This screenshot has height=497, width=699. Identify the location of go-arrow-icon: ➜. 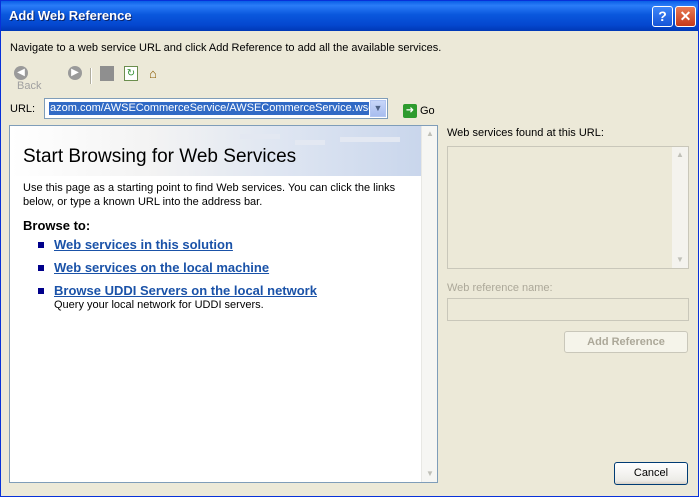
(410, 111).